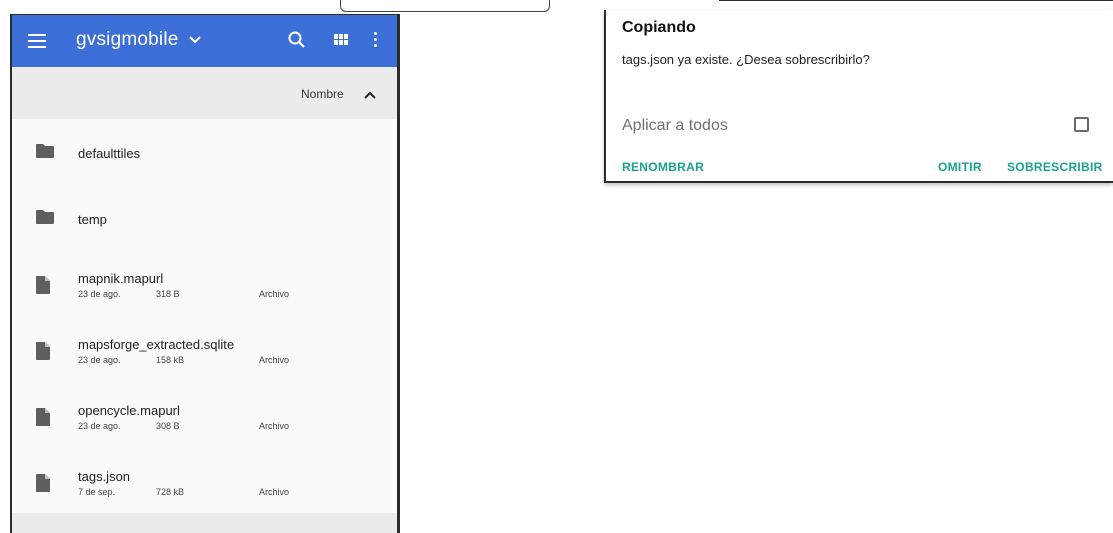 This screenshot has width=1113, height=533. What do you see at coordinates (97, 492) in the screenshot?
I see `item-date: 7 de sep.` at bounding box center [97, 492].